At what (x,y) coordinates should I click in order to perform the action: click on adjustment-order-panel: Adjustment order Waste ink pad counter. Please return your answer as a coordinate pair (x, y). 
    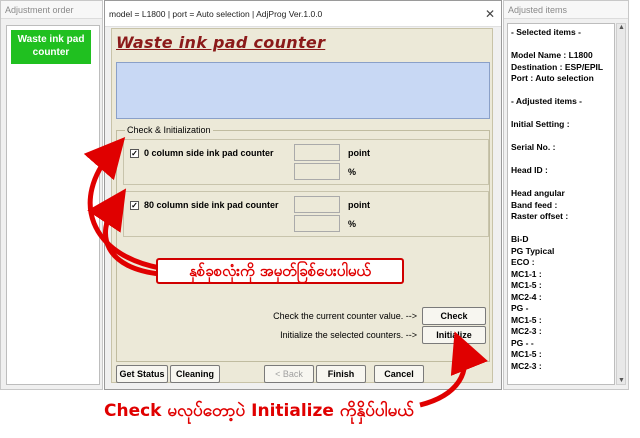
    Looking at the image, I should click on (51, 195).